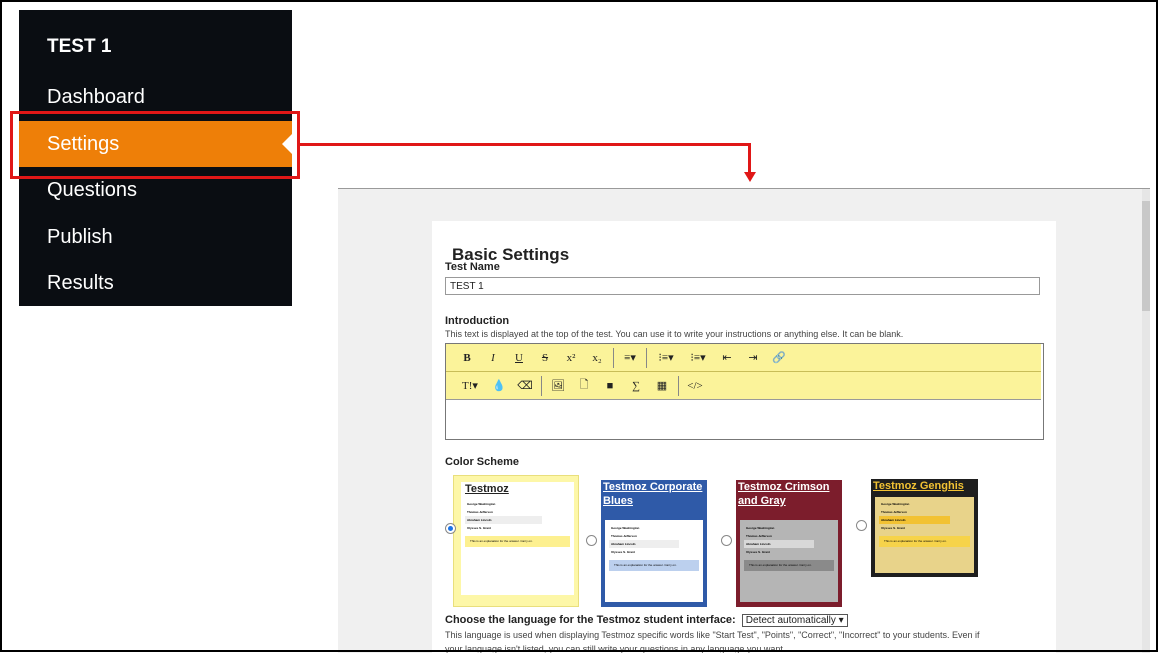 This screenshot has width=1158, height=653. What do you see at coordinates (470, 385) in the screenshot?
I see `text-style-dropdown: T!▾` at bounding box center [470, 385].